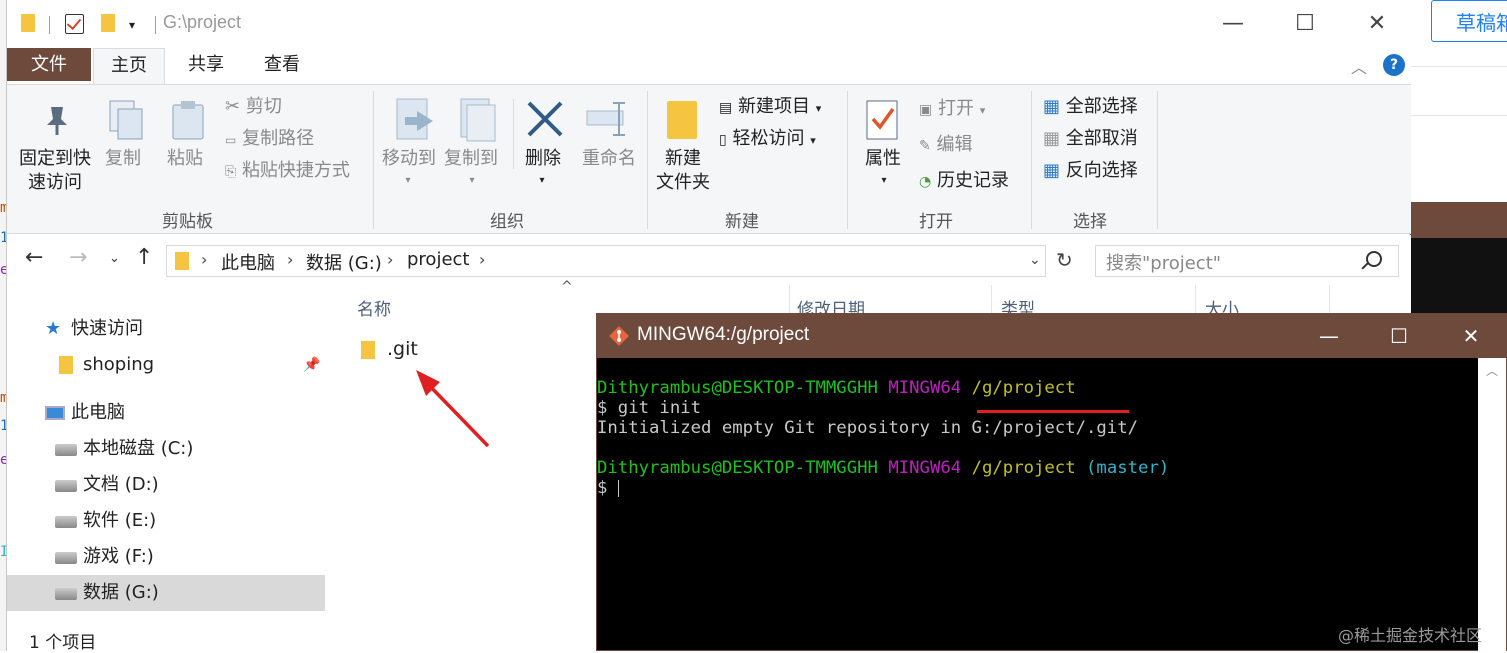 The width and height of the screenshot is (1507, 653). Describe the element at coordinates (1492, 505) in the screenshot. I see `terminal-scrollbar: ︿` at that location.